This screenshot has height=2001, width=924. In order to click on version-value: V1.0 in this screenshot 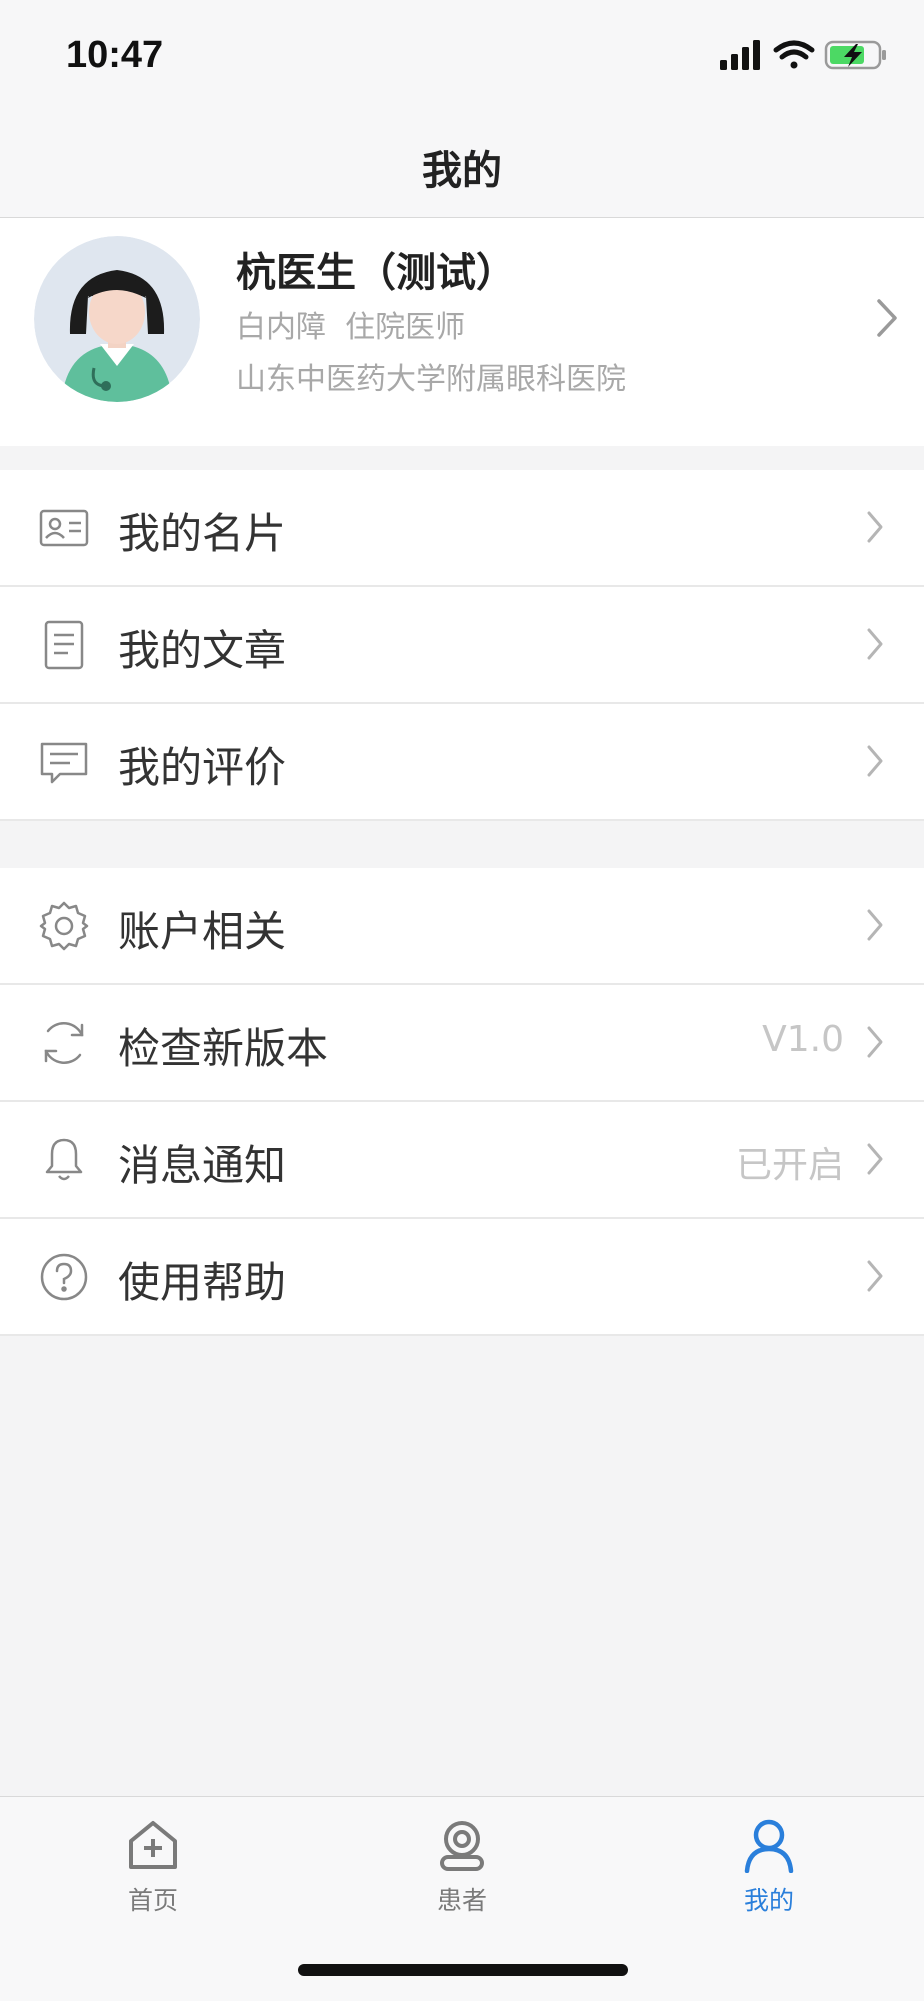, I will do `click(803, 1039)`.